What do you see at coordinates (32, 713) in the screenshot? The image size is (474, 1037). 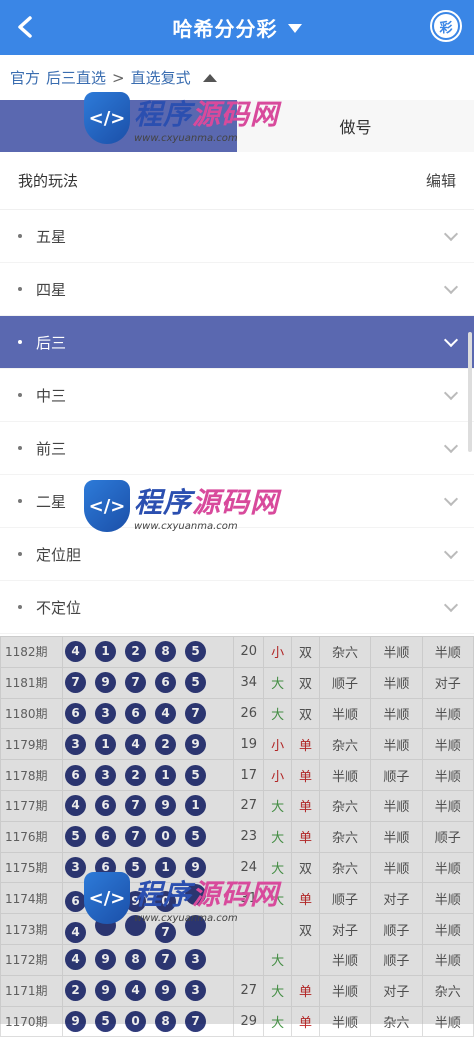 I see `period-cell: 1180期` at bounding box center [32, 713].